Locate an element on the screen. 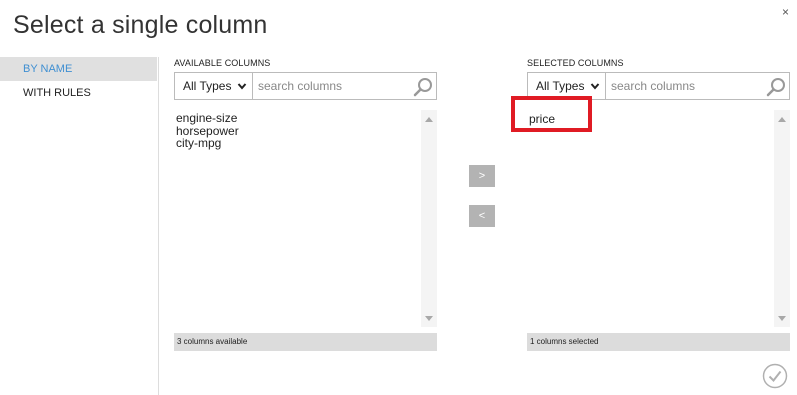 Image resolution: width=797 pixels, height=395 pixels. available-type-select: All Types is located at coordinates (214, 86).